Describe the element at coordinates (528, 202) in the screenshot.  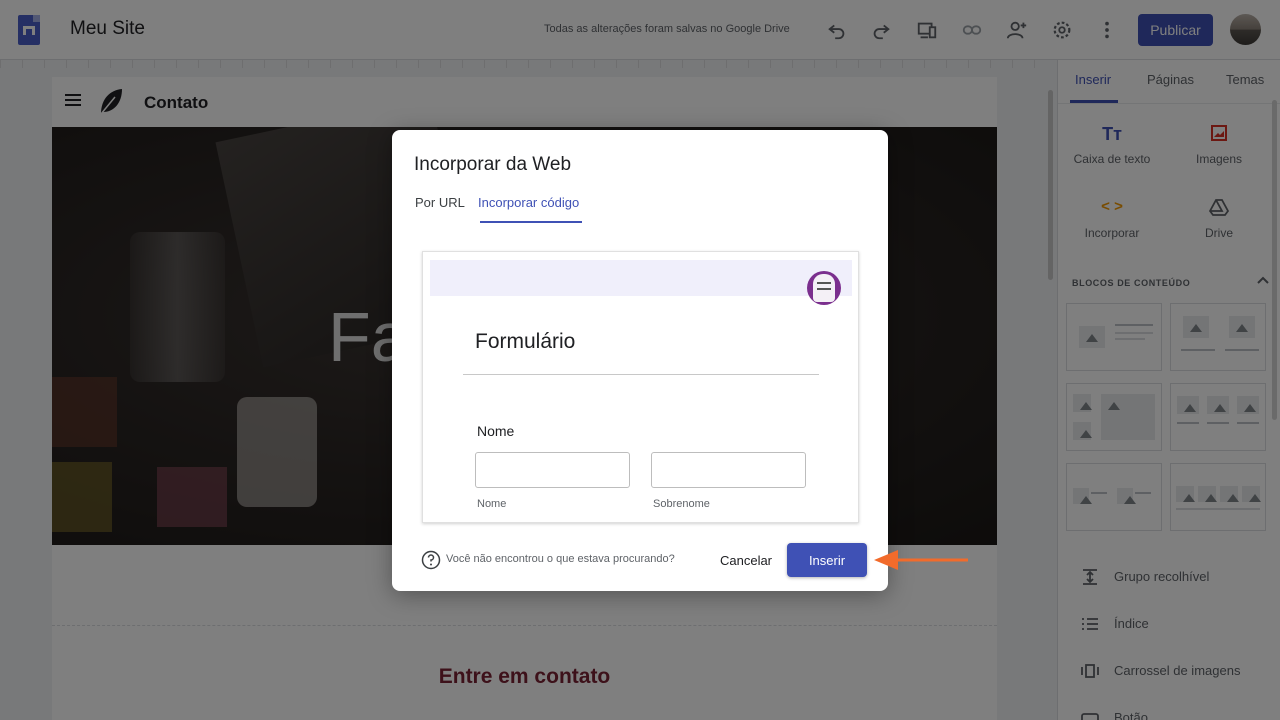
I see `tab-embed-code: Incorporar código` at that location.